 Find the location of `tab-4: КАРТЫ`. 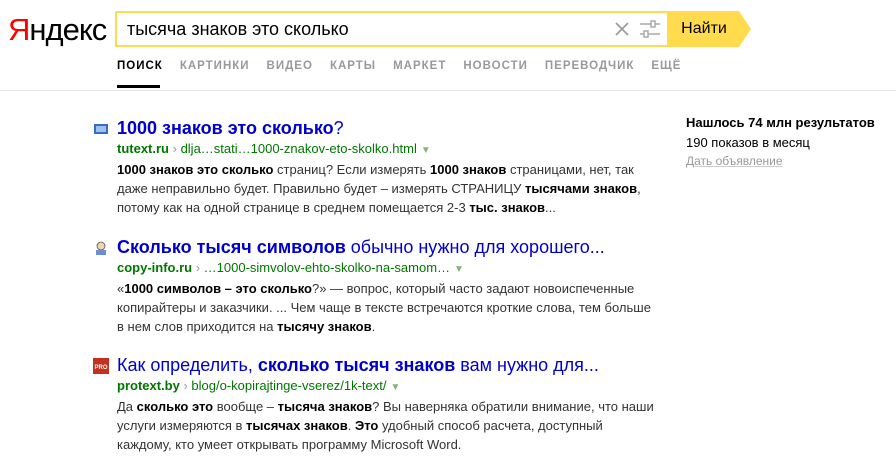

tab-4: КАРТЫ is located at coordinates (353, 72).